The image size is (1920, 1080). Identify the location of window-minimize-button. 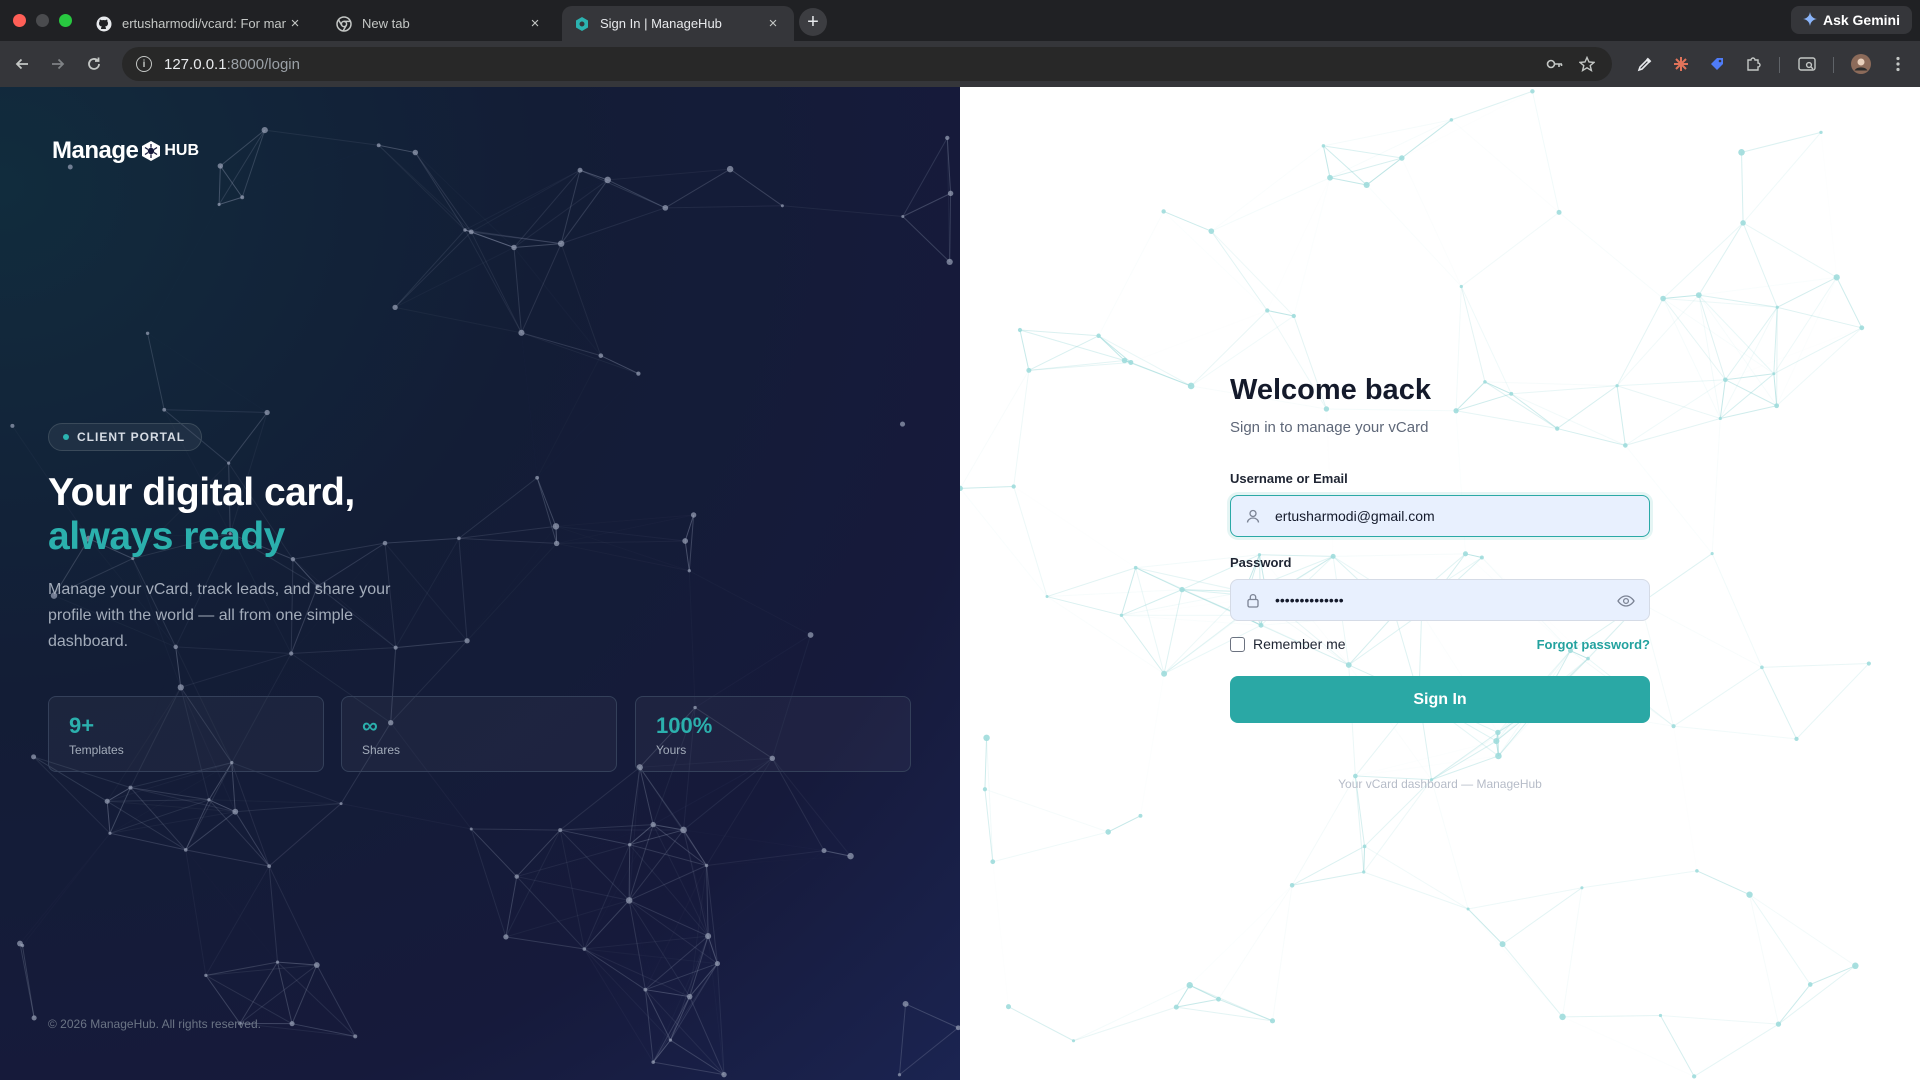
(42, 20).